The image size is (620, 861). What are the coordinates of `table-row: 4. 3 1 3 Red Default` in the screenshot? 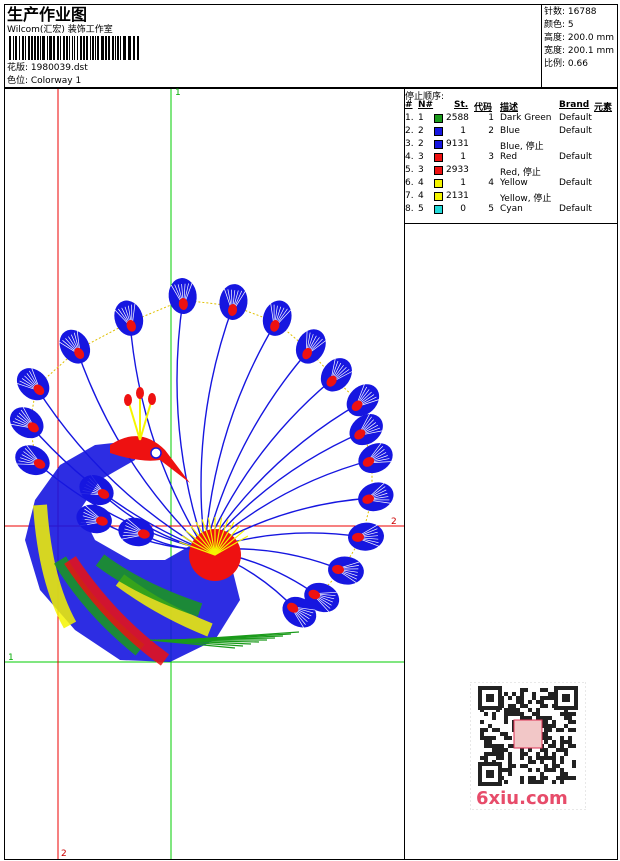 It's located at (511, 158).